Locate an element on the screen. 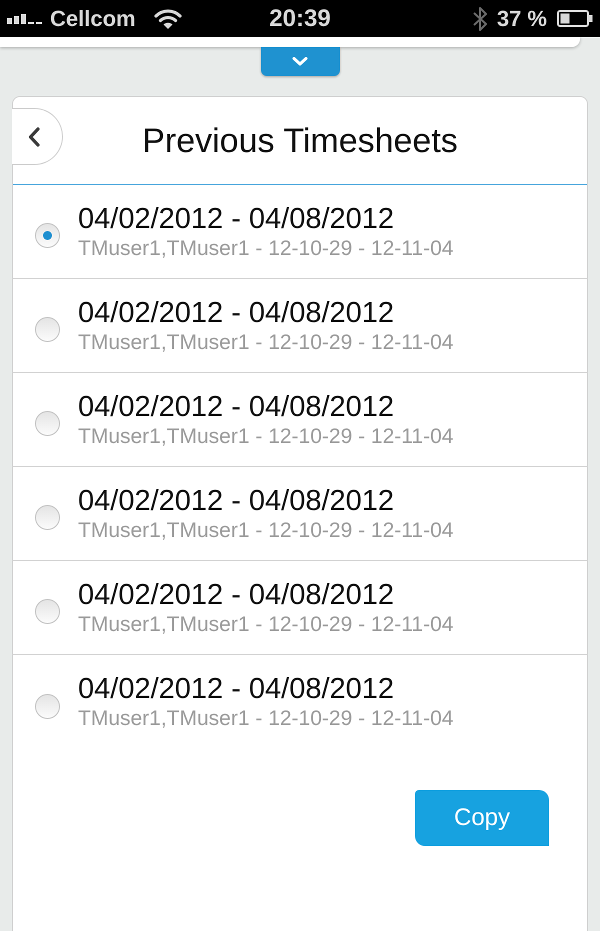 The image size is (600, 931). battery-percentage: 37 % is located at coordinates (521, 19).